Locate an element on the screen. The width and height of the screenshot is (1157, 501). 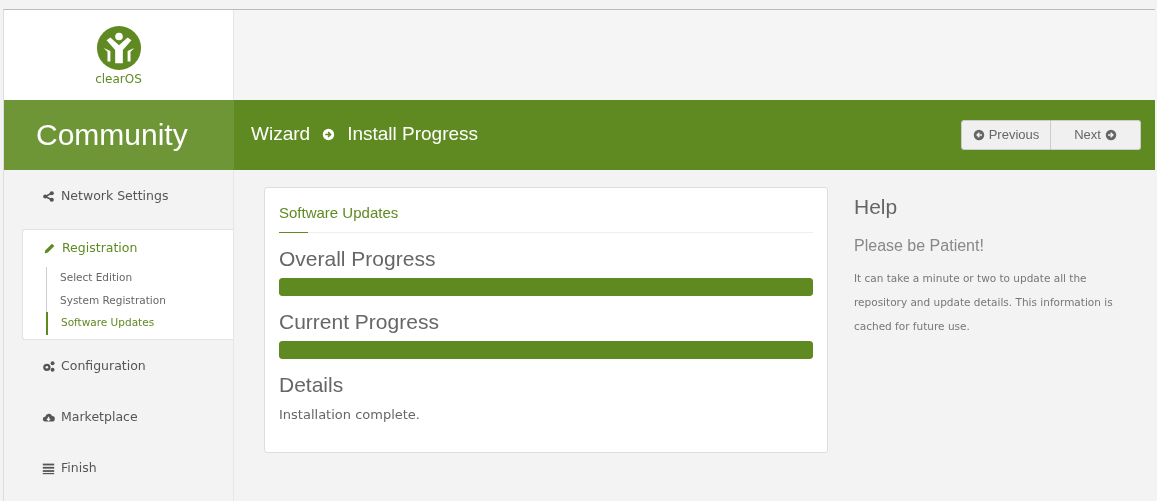
sidebar-item: Registration is located at coordinates (128, 248).